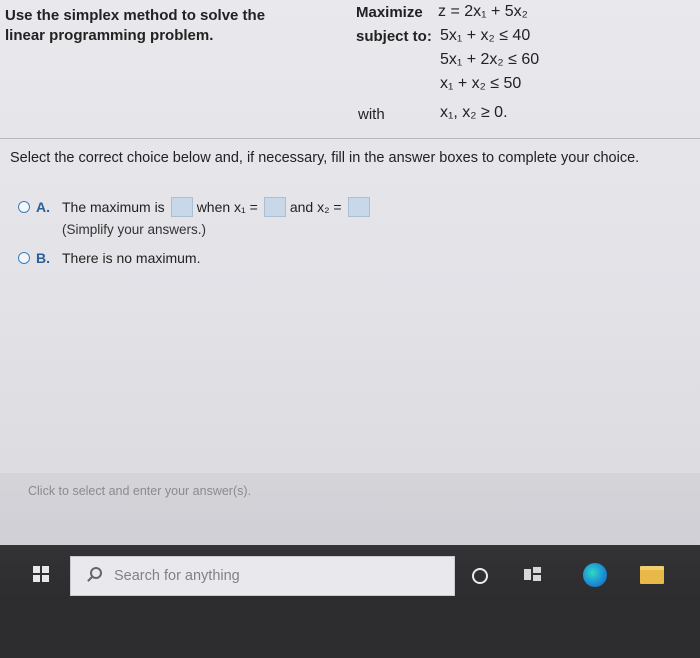 This screenshot has width=700, height=658. What do you see at coordinates (394, 36) in the screenshot?
I see `subject-to-label: subject to:` at bounding box center [394, 36].